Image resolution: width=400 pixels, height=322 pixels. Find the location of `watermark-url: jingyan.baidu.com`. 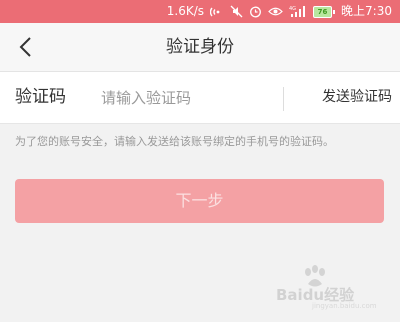

watermark-url: jingyan.baidu.com is located at coordinates (344, 306).